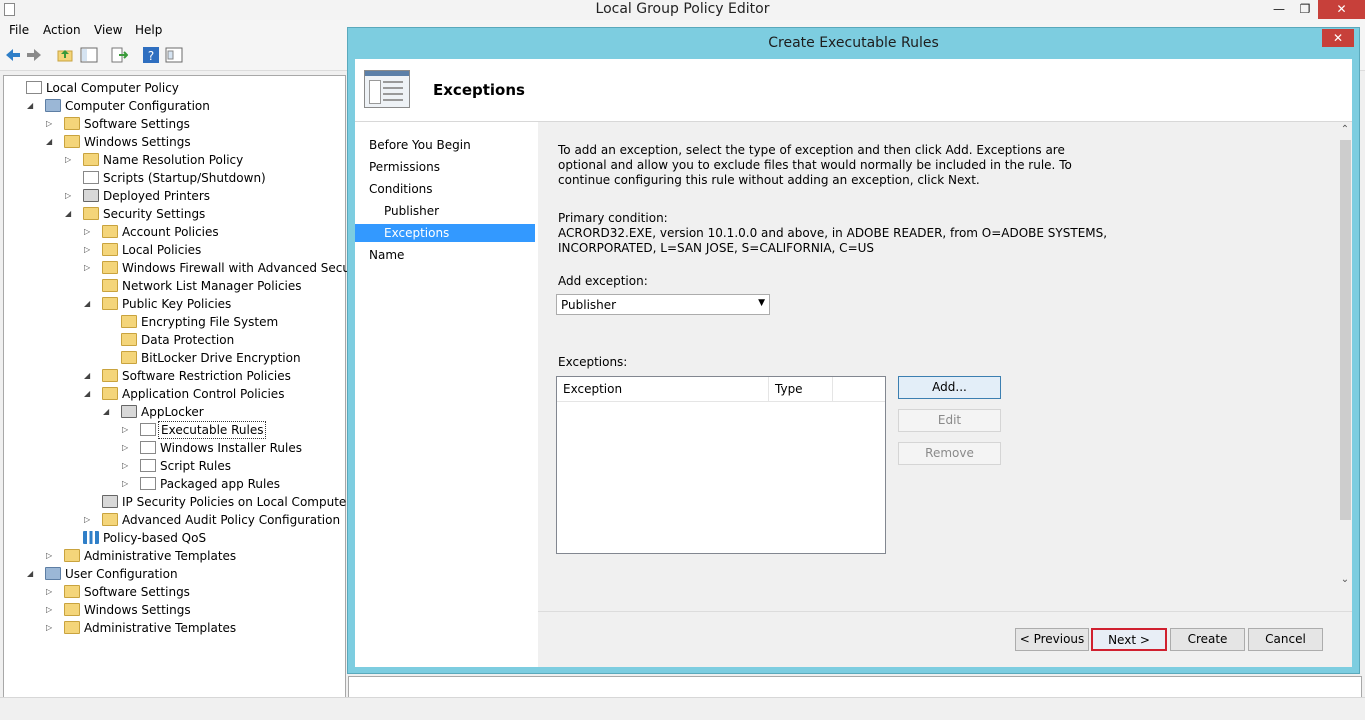 The height and width of the screenshot is (720, 1365). I want to click on tree-node-label: Public Key Policies, so click(177, 304).